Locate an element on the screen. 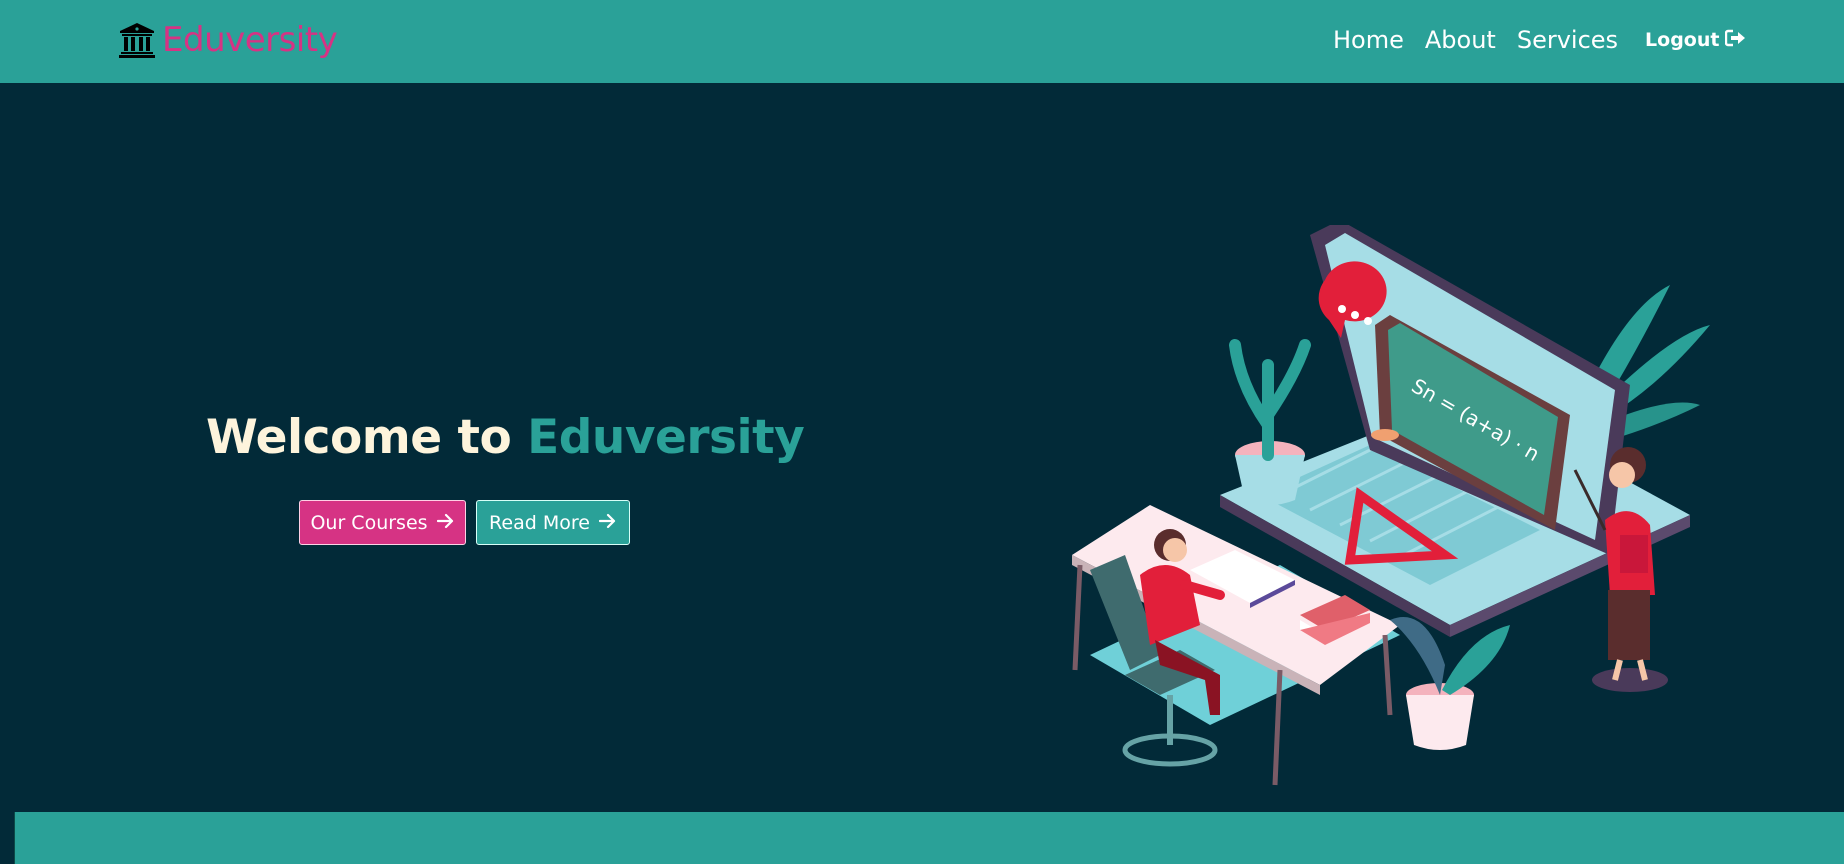  nav-home: Home is located at coordinates (1368, 40).